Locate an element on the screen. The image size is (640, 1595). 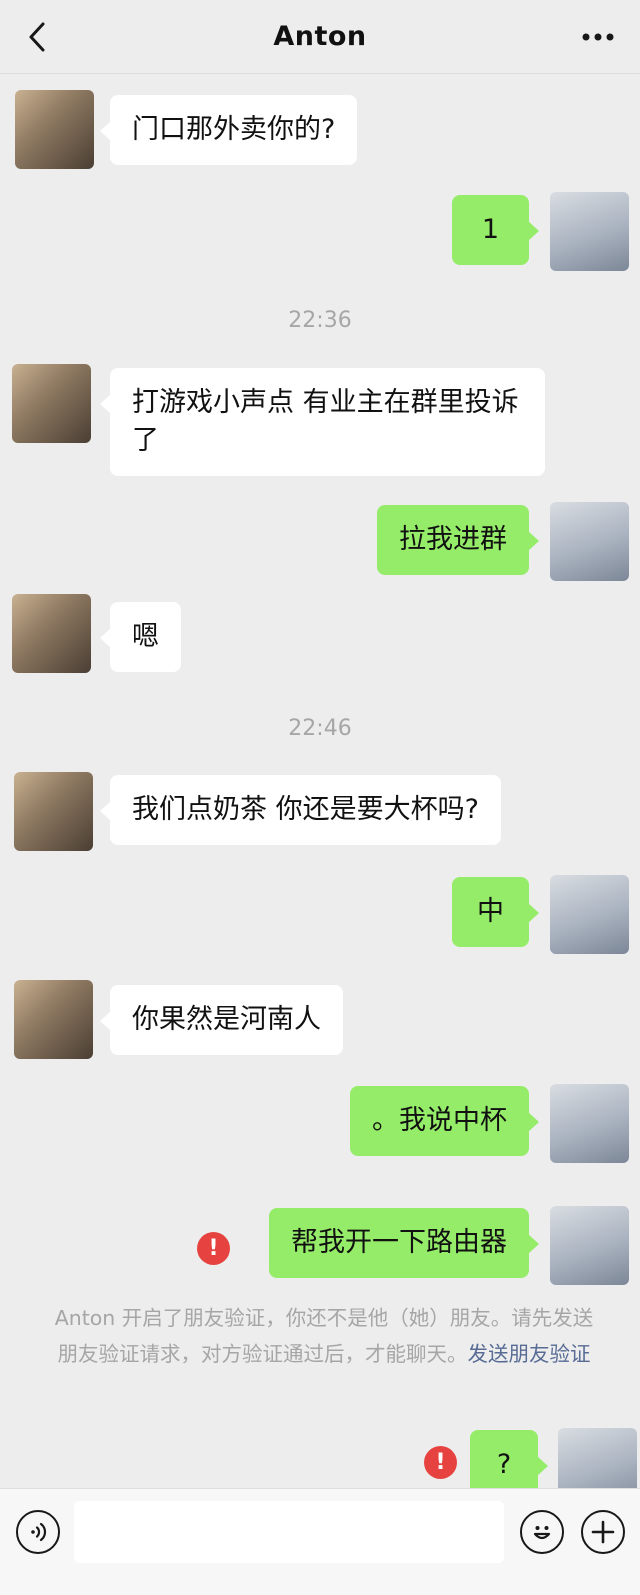
plus-icon is located at coordinates (603, 1532).